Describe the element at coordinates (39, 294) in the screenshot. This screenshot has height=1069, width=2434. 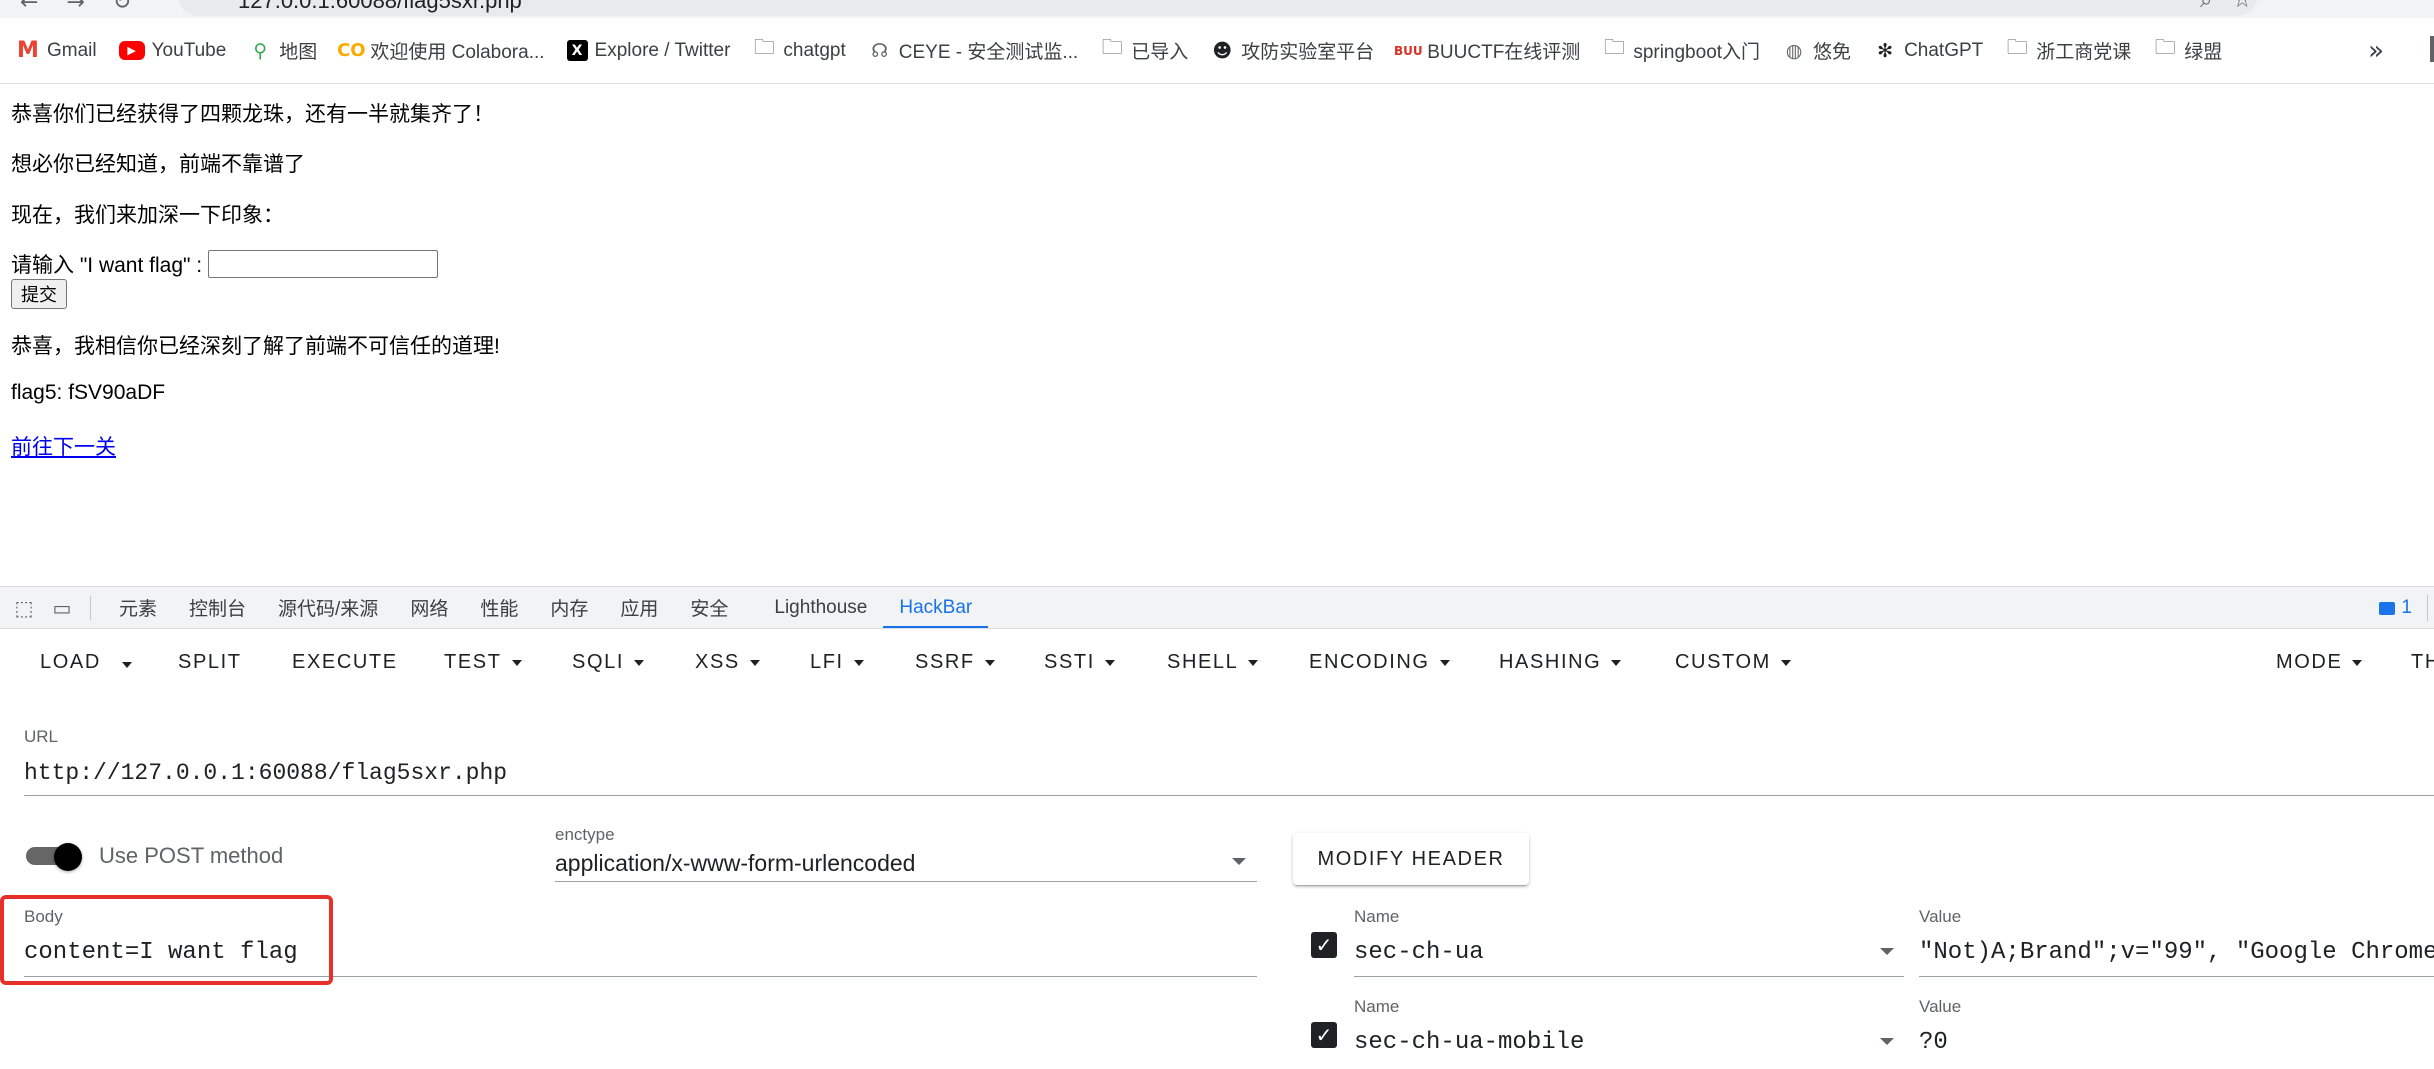
I see `submit-button: 提交` at that location.